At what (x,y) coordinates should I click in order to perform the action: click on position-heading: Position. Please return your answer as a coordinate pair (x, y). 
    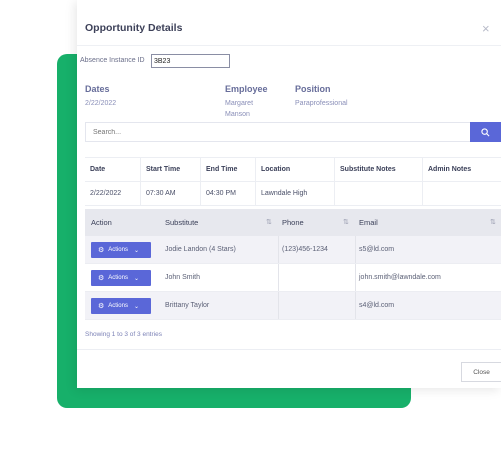
    Looking at the image, I should click on (313, 89).